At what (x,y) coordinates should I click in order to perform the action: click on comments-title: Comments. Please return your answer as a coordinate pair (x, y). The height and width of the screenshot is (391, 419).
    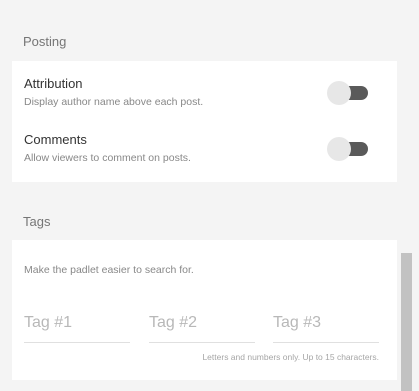
    Looking at the image, I should click on (55, 139).